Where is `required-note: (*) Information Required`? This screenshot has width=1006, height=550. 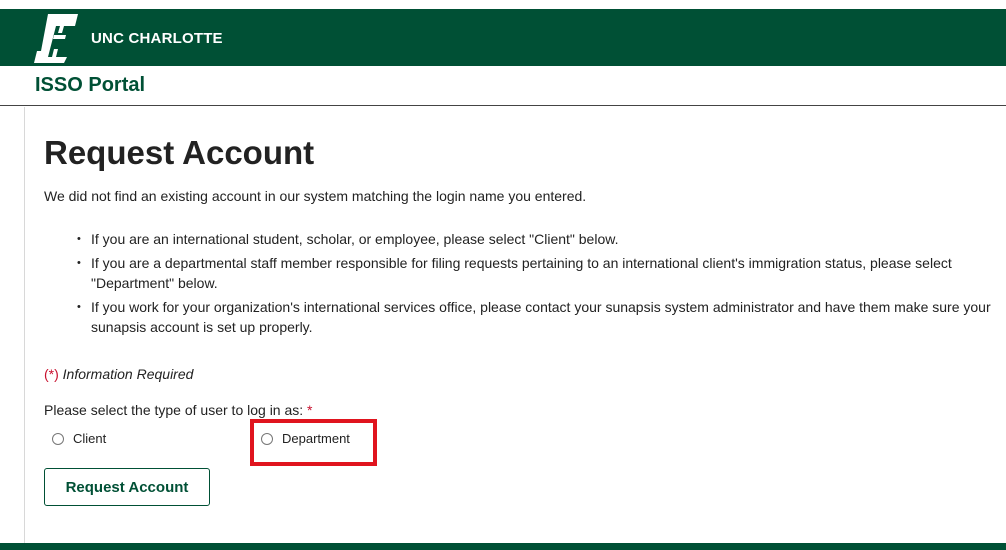 required-note: (*) Information Required is located at coordinates (118, 374).